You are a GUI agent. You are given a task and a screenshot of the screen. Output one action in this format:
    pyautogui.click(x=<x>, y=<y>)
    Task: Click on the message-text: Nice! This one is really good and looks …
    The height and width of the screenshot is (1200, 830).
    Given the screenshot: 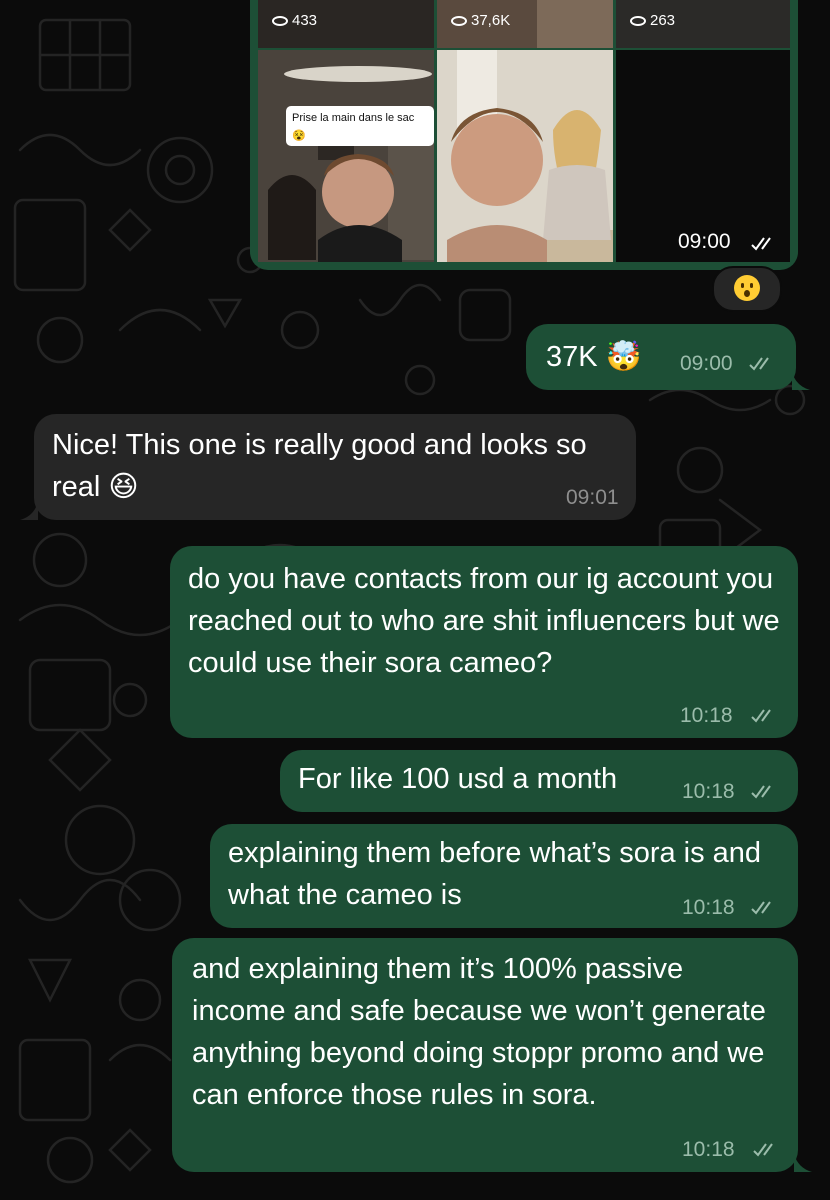 What is the action you would take?
    pyautogui.click(x=319, y=466)
    